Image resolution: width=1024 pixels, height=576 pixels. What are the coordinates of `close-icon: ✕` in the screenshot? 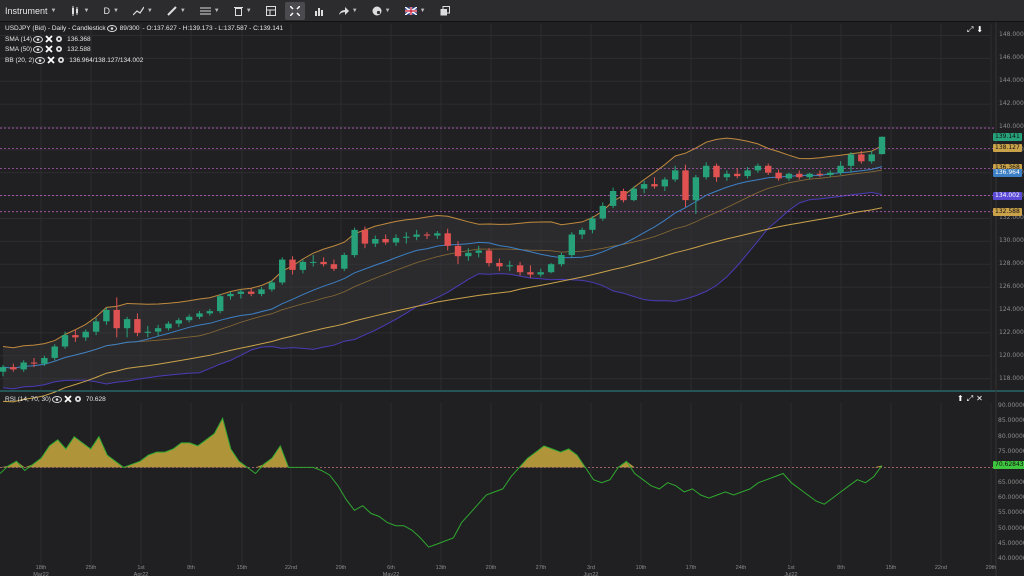 It's located at (979, 399).